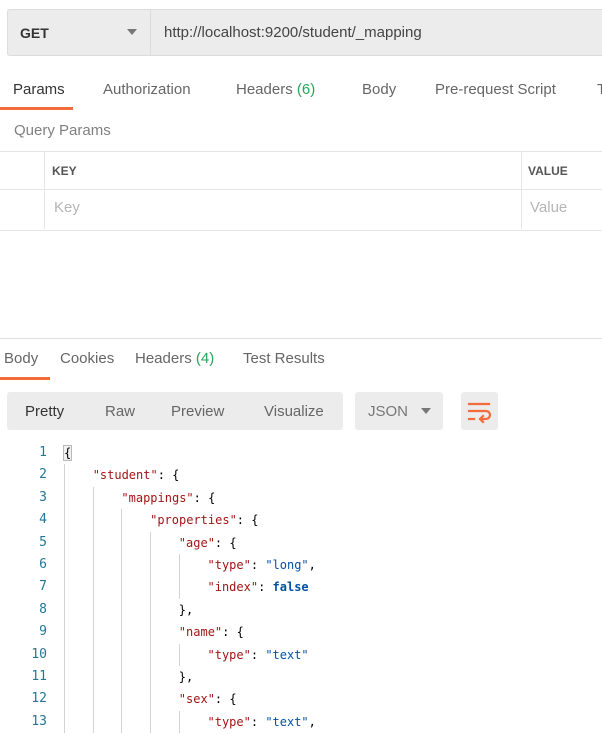 The image size is (602, 735). What do you see at coordinates (43, 497) in the screenshot?
I see `line-number: 3` at bounding box center [43, 497].